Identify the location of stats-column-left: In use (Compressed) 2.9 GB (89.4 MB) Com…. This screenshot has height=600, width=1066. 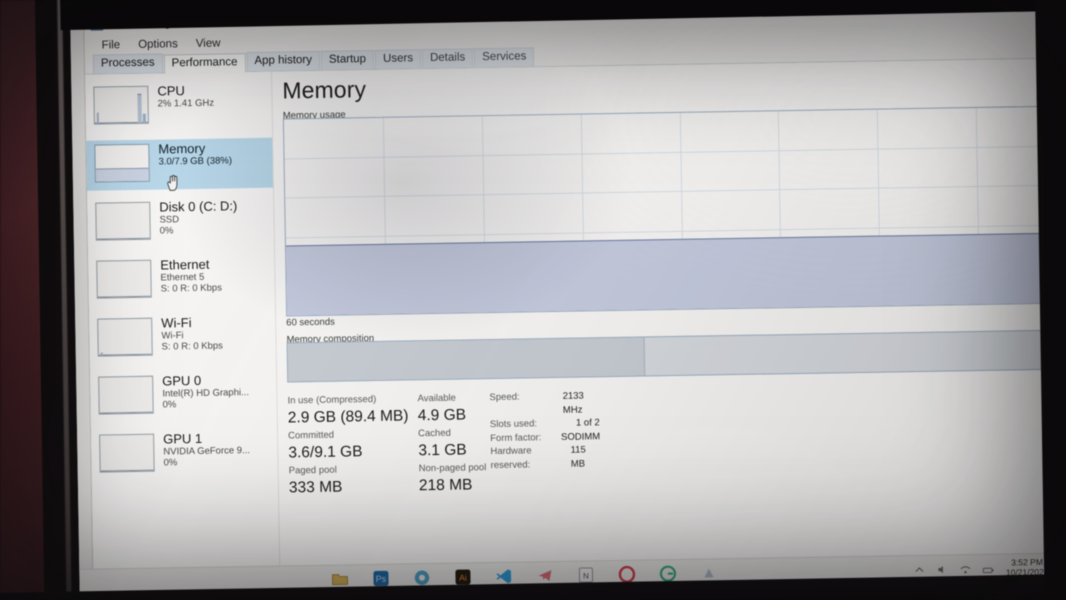
(353, 445).